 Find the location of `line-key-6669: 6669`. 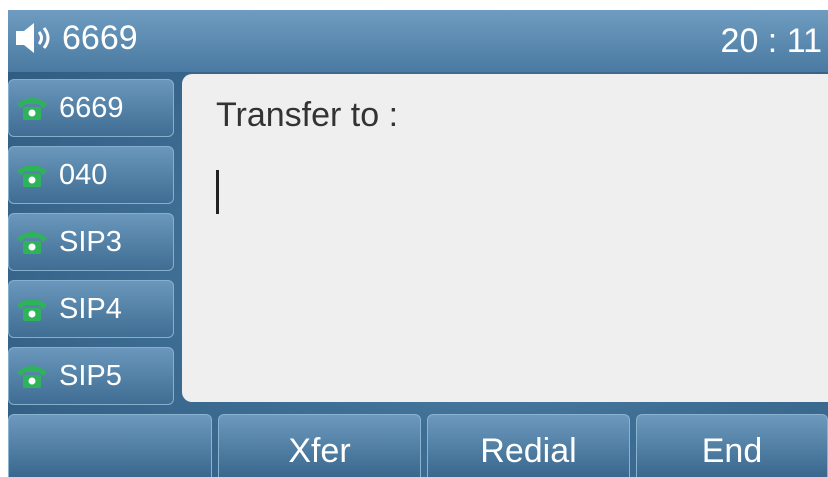

line-key-6669: 6669 is located at coordinates (91, 108).